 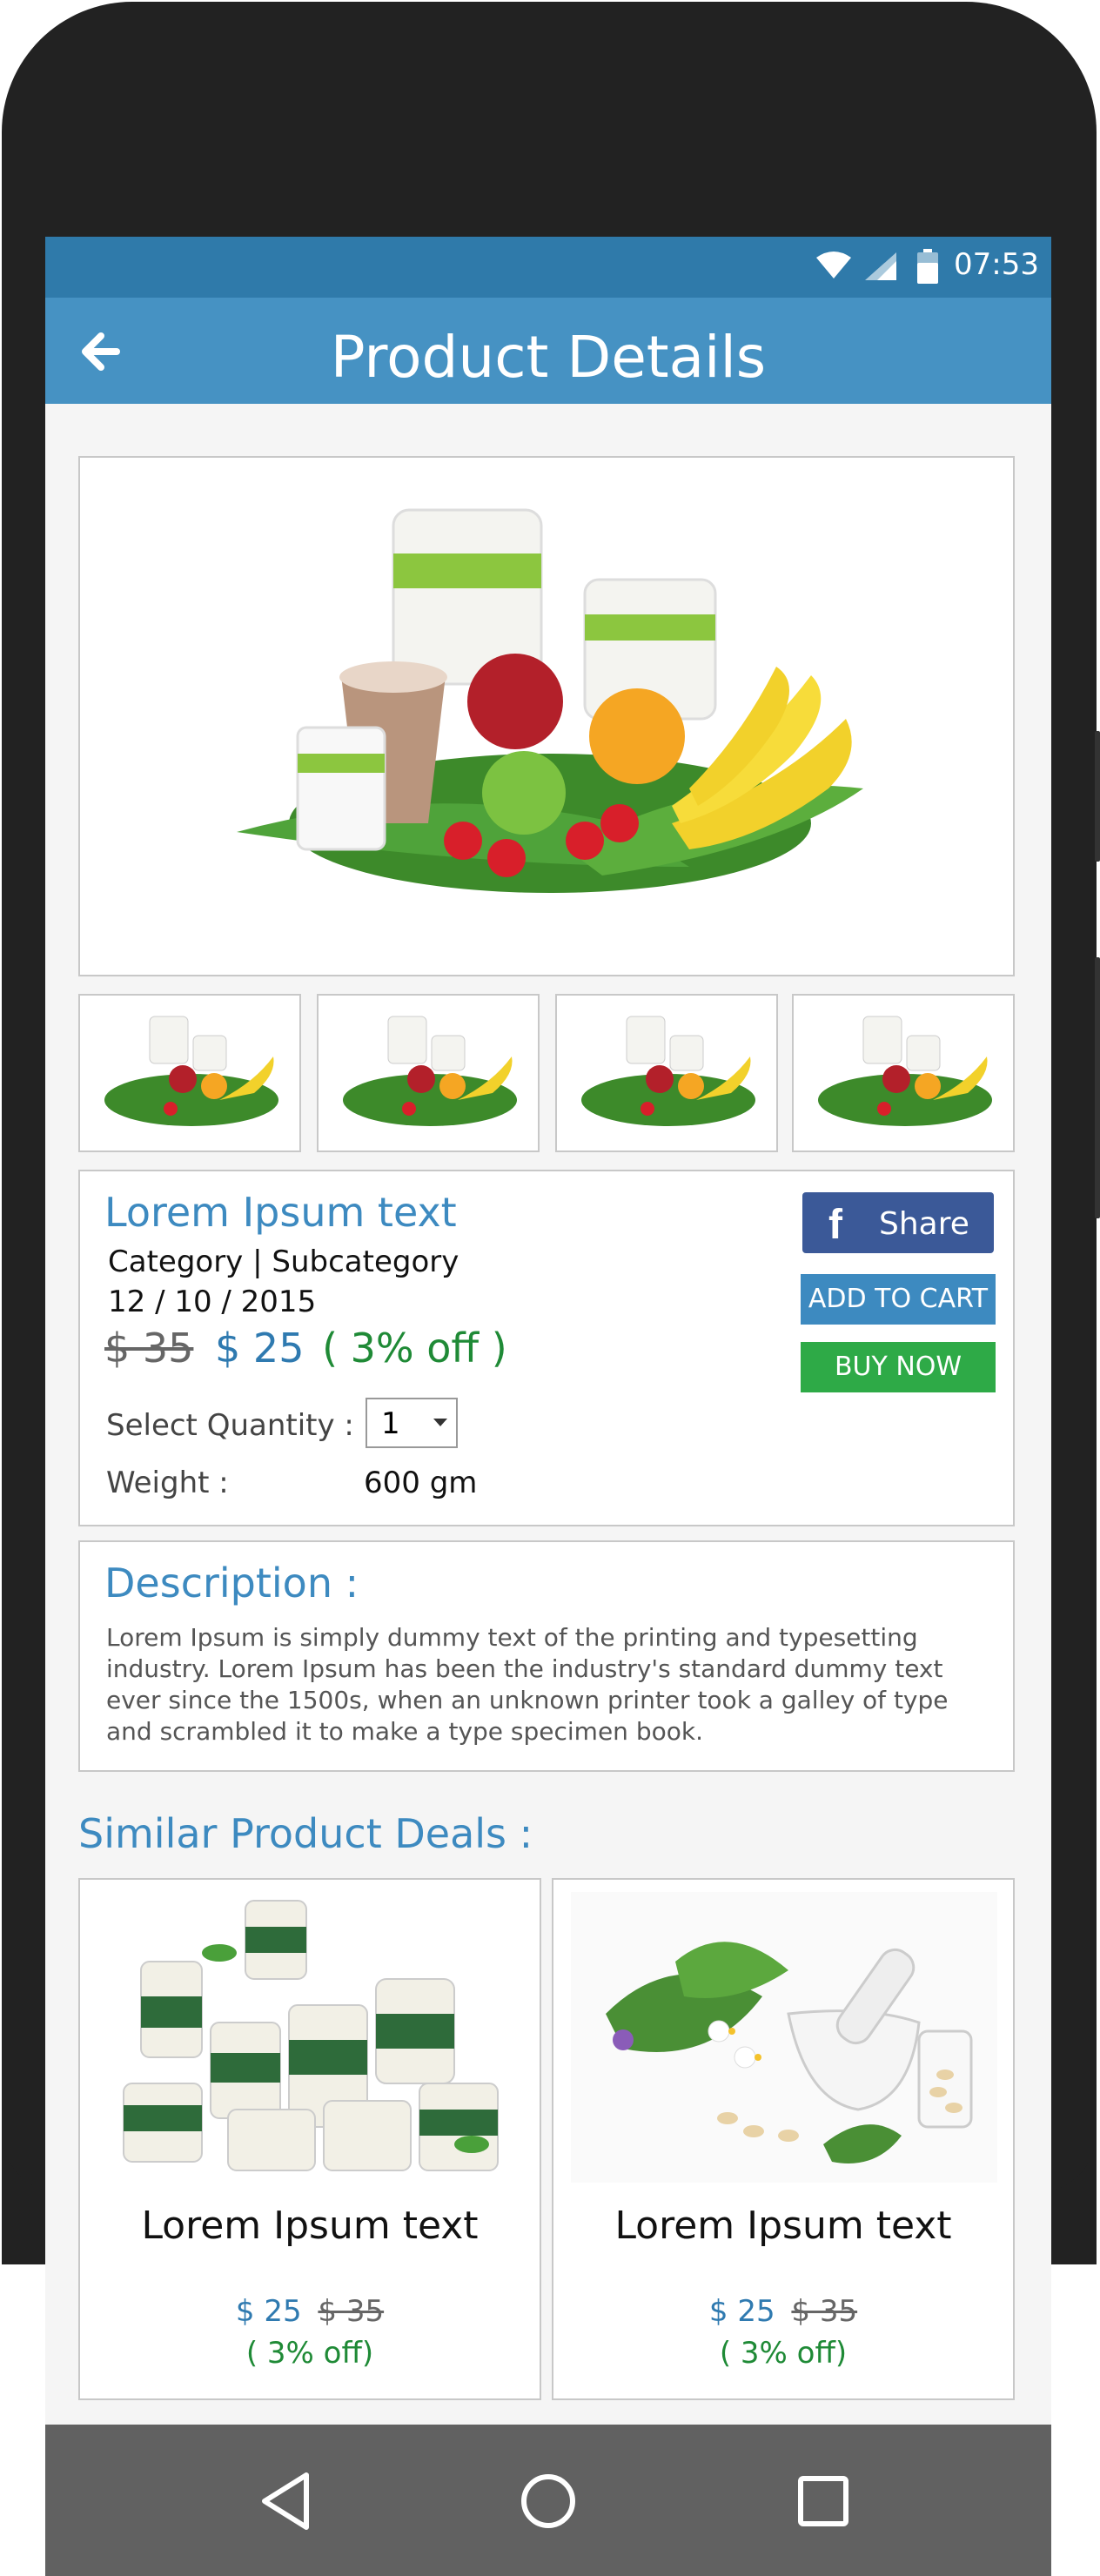 What do you see at coordinates (412, 1423) in the screenshot?
I see `quantity-select: 1` at bounding box center [412, 1423].